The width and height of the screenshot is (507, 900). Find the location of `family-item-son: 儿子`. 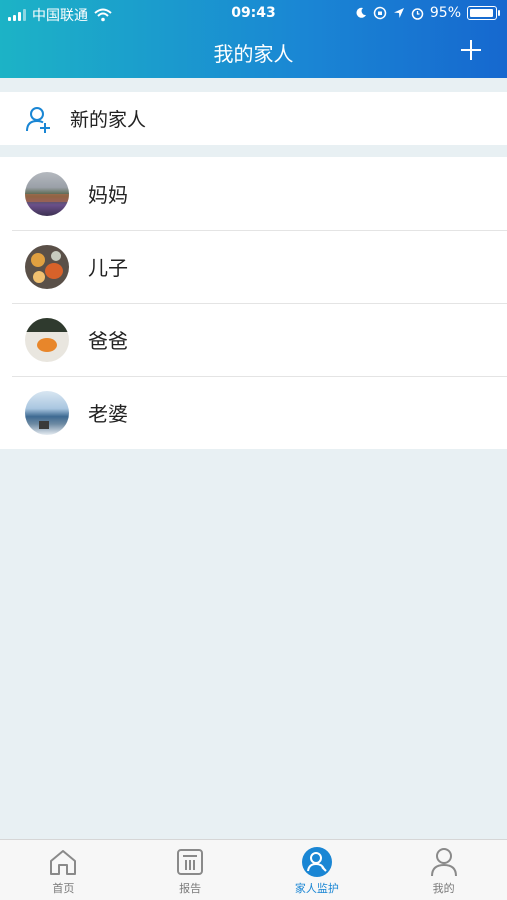

family-item-son: 儿子 is located at coordinates (253, 266).